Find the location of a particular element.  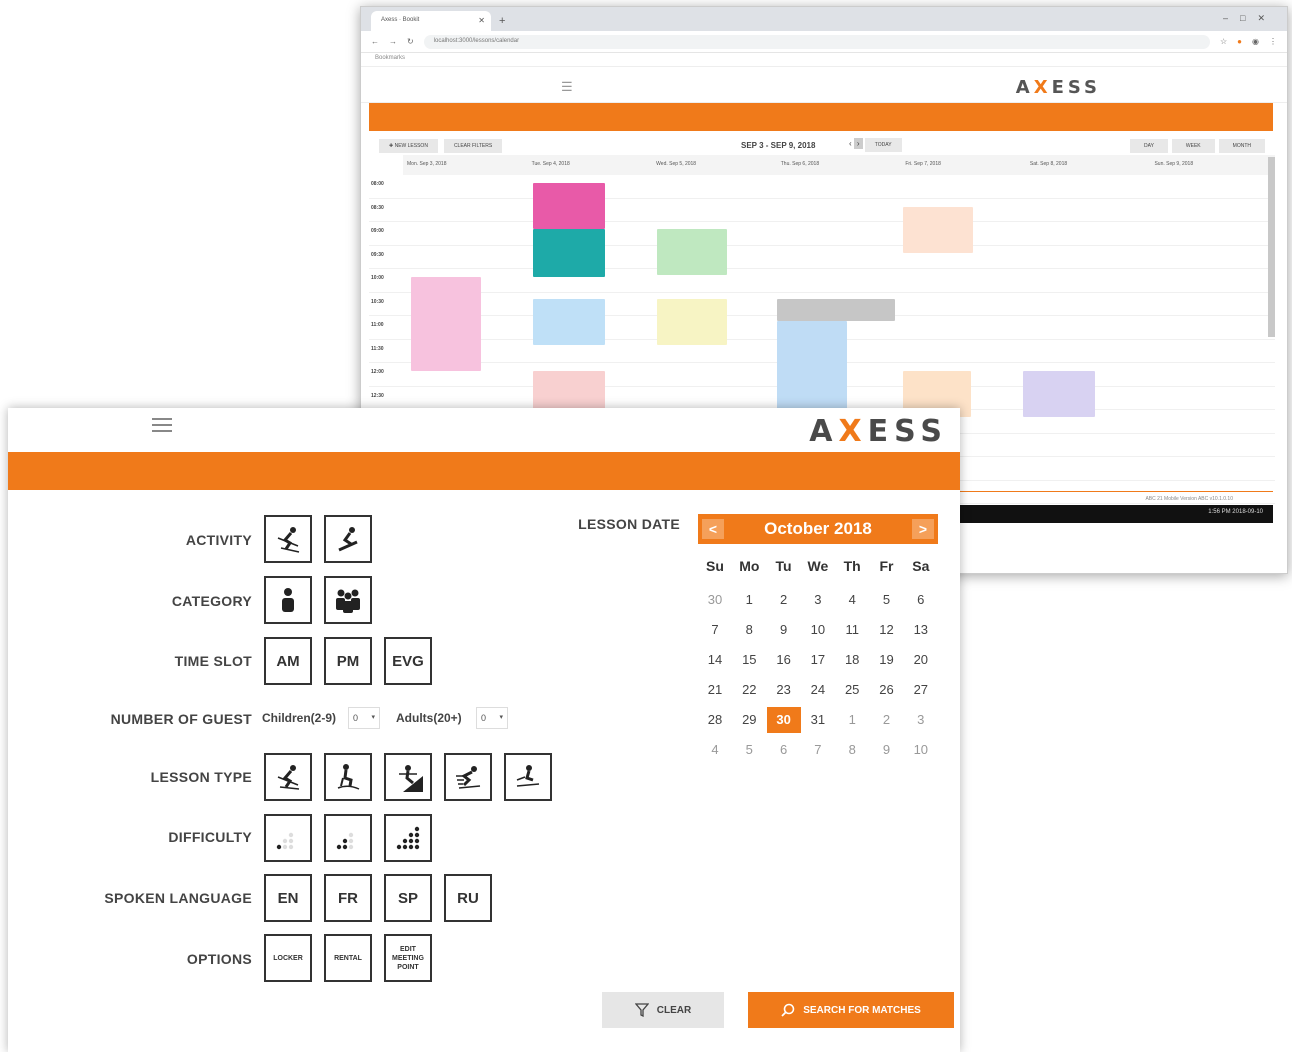

time-slot-evg-button: EVG is located at coordinates (408, 661).